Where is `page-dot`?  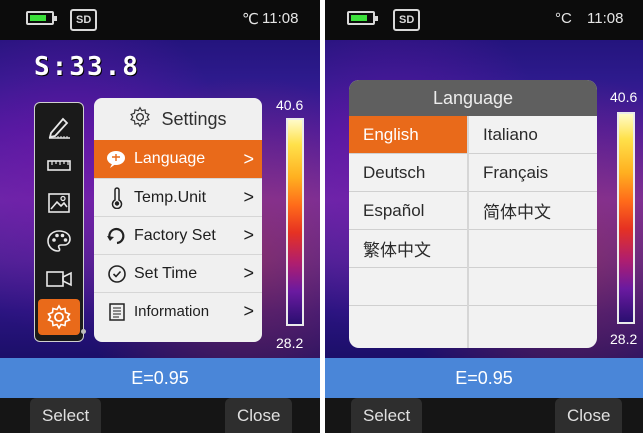 page-dot is located at coordinates (83, 331).